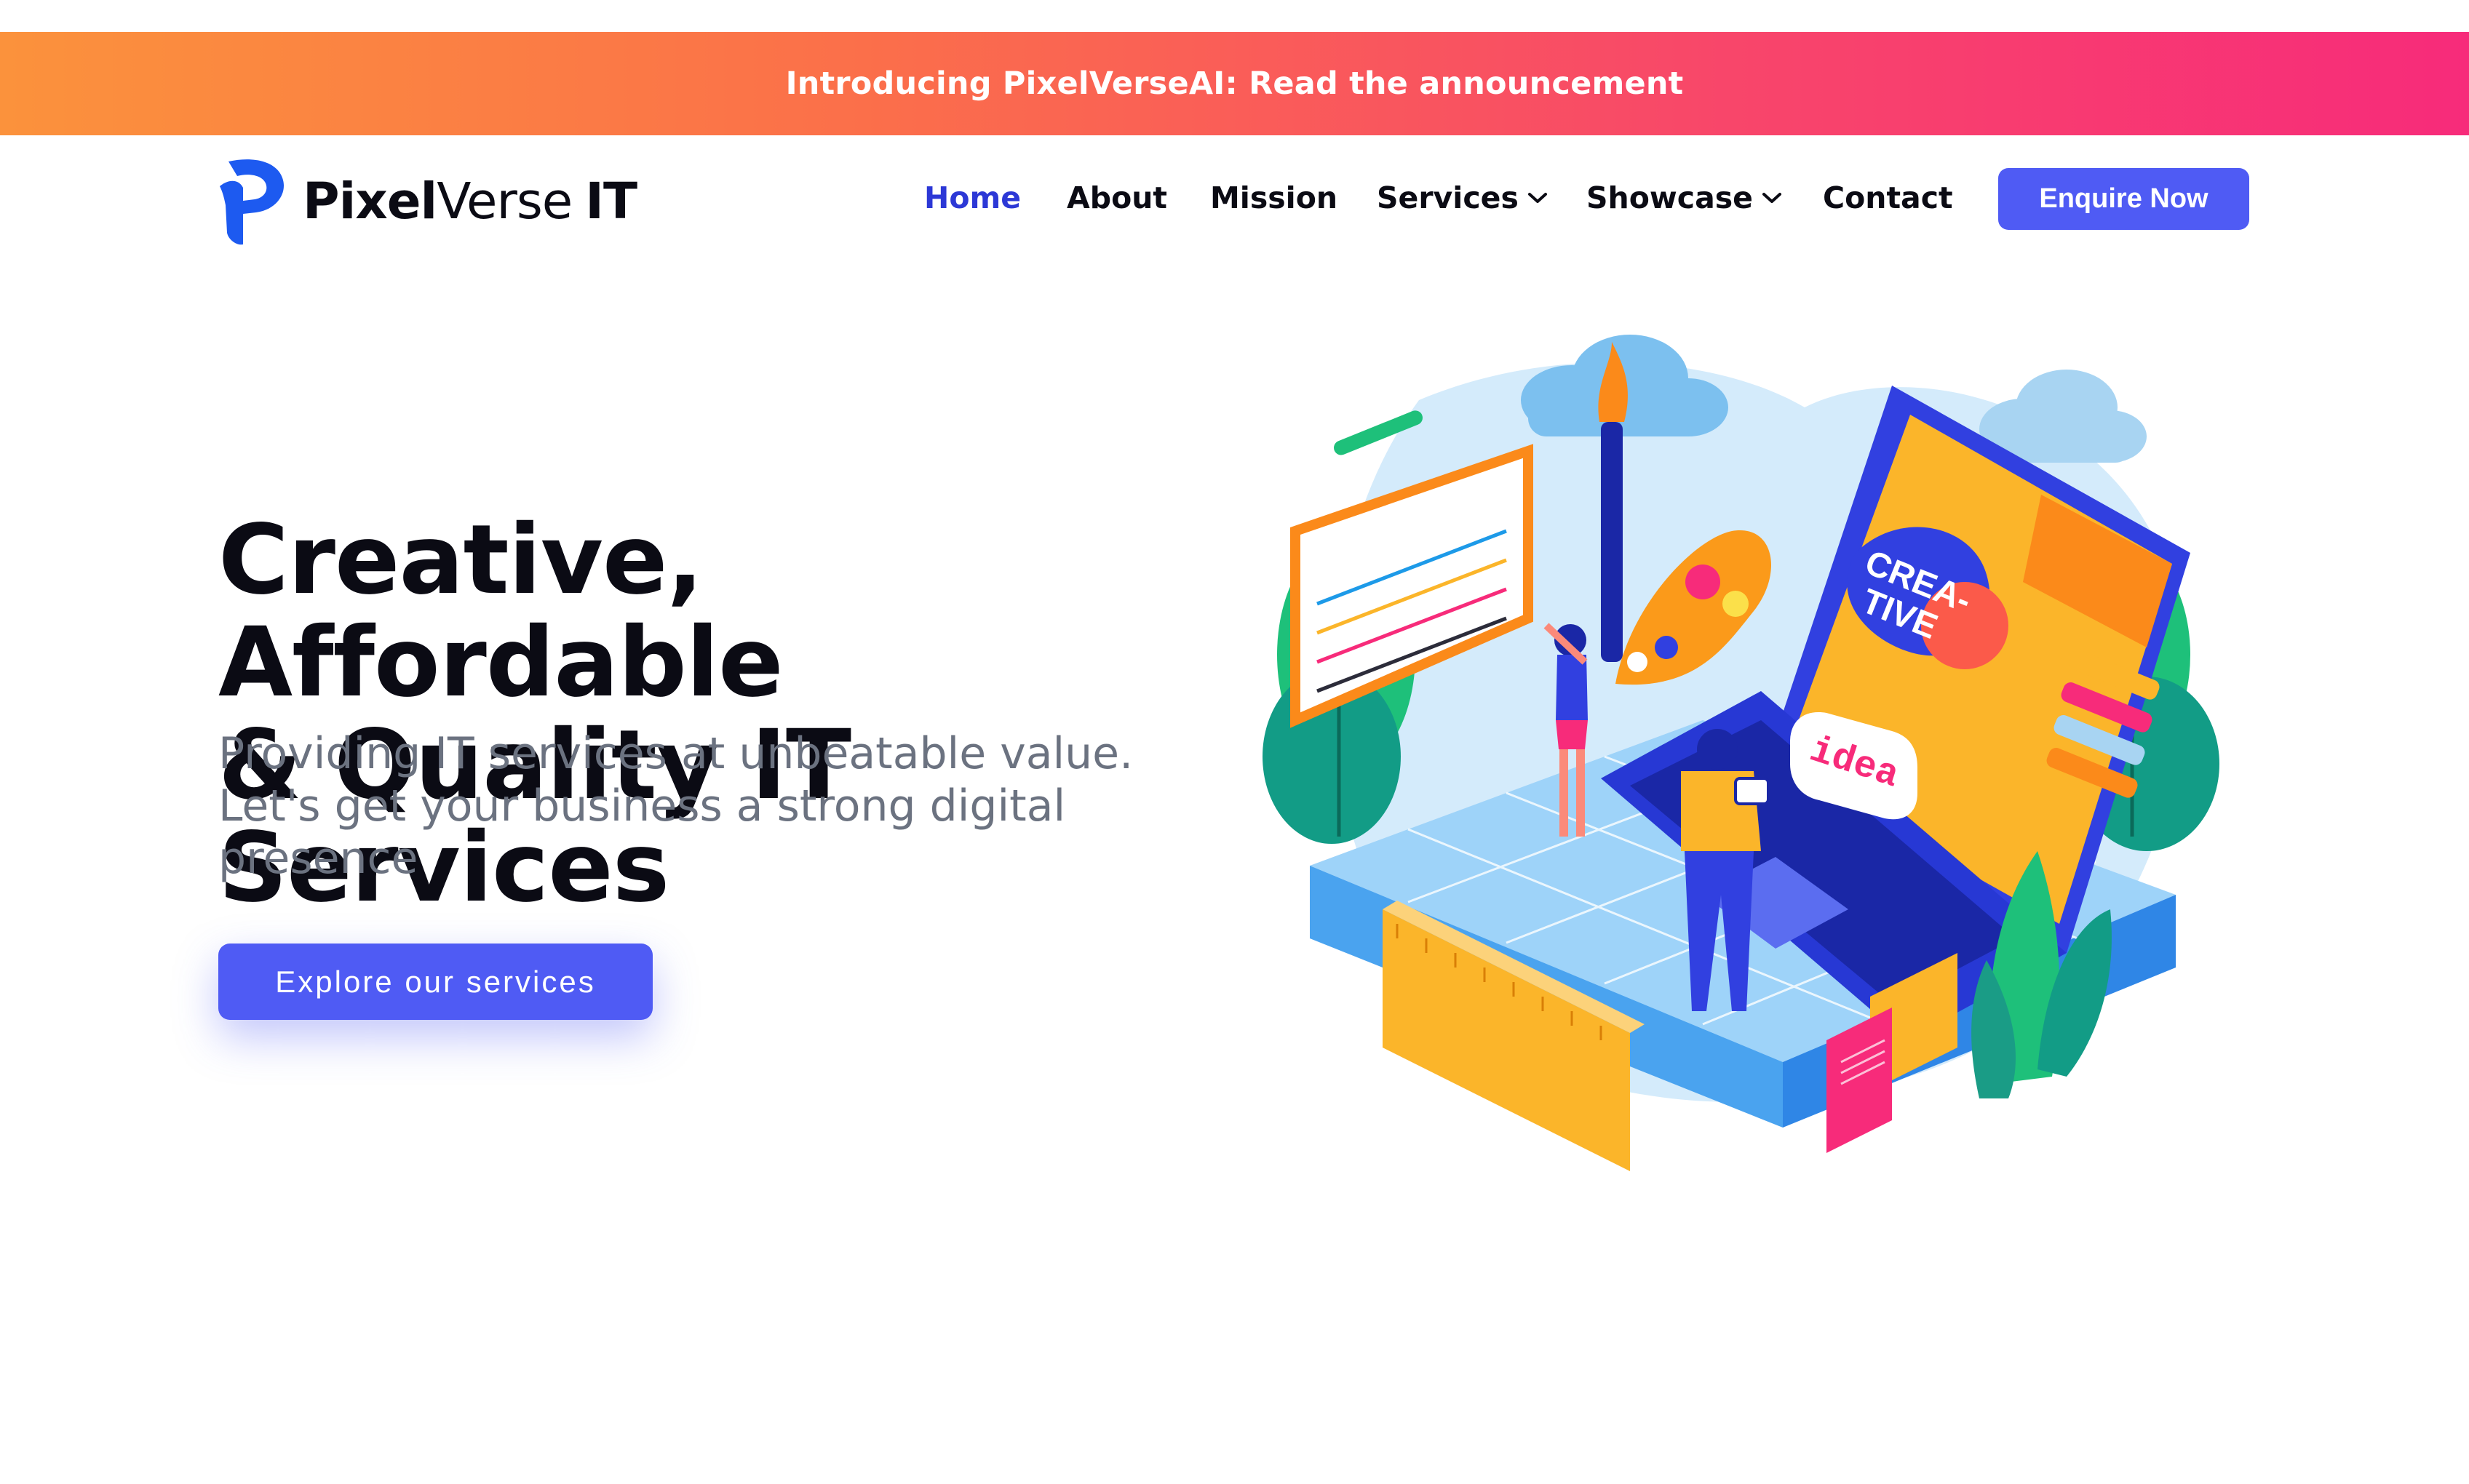 The width and height of the screenshot is (2469, 1484). I want to click on tablet-icon, so click(1752, 791).